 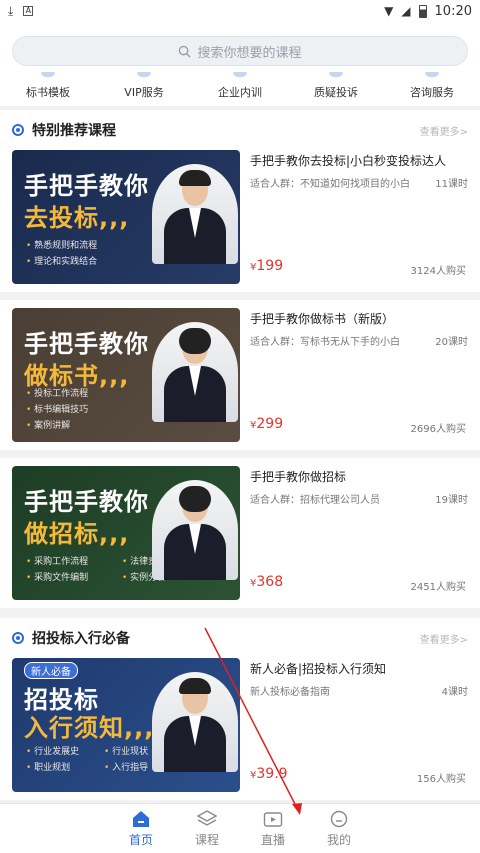 I want to click on layers-icon, so click(x=207, y=818).